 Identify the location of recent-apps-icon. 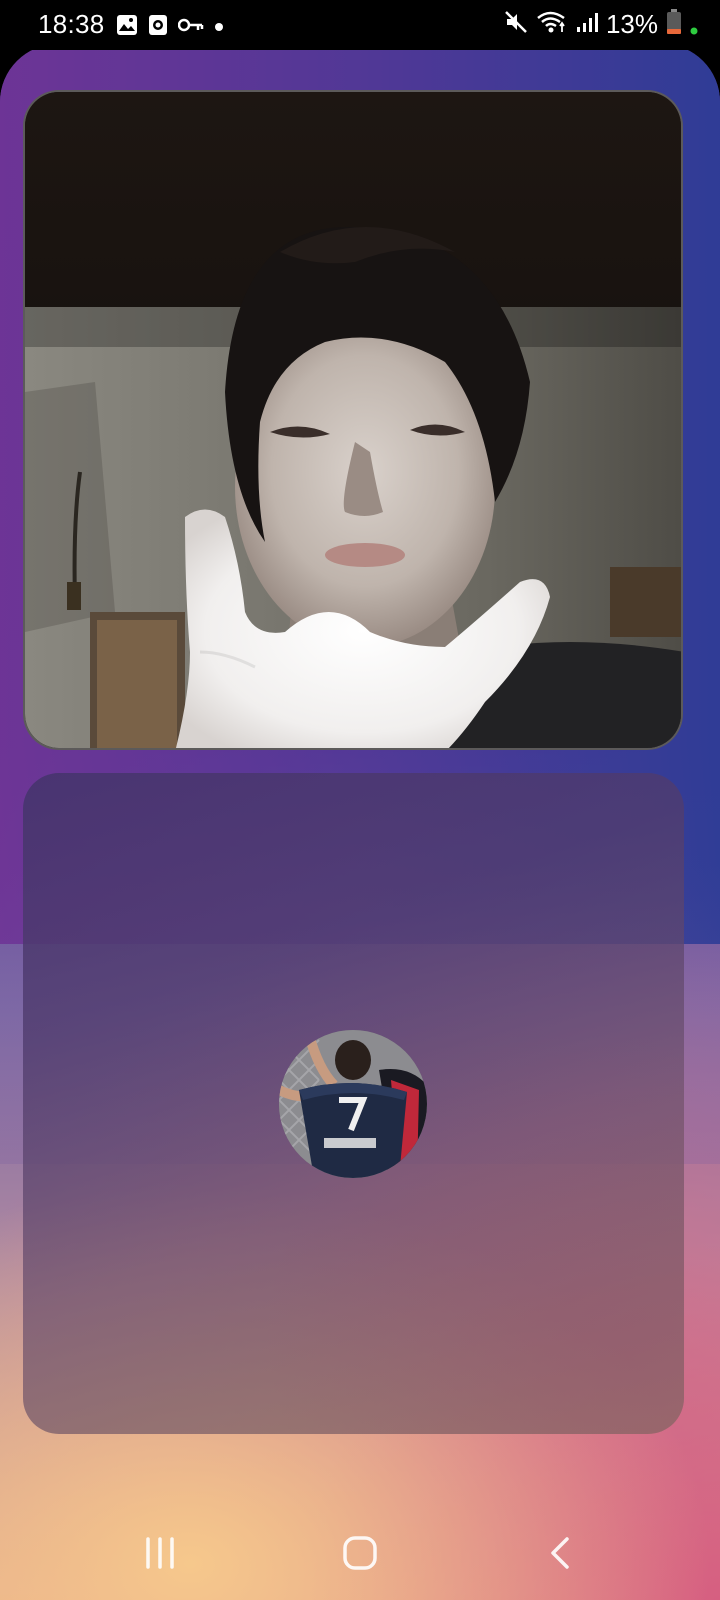
(160, 1555).